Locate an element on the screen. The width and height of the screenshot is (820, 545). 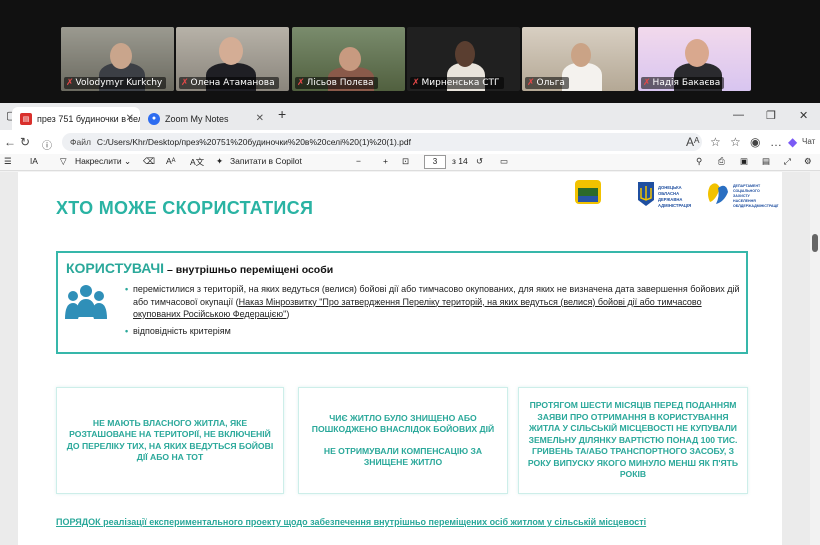
svg-text: ДОНЕЦЬКА is located at coordinates (670, 187).